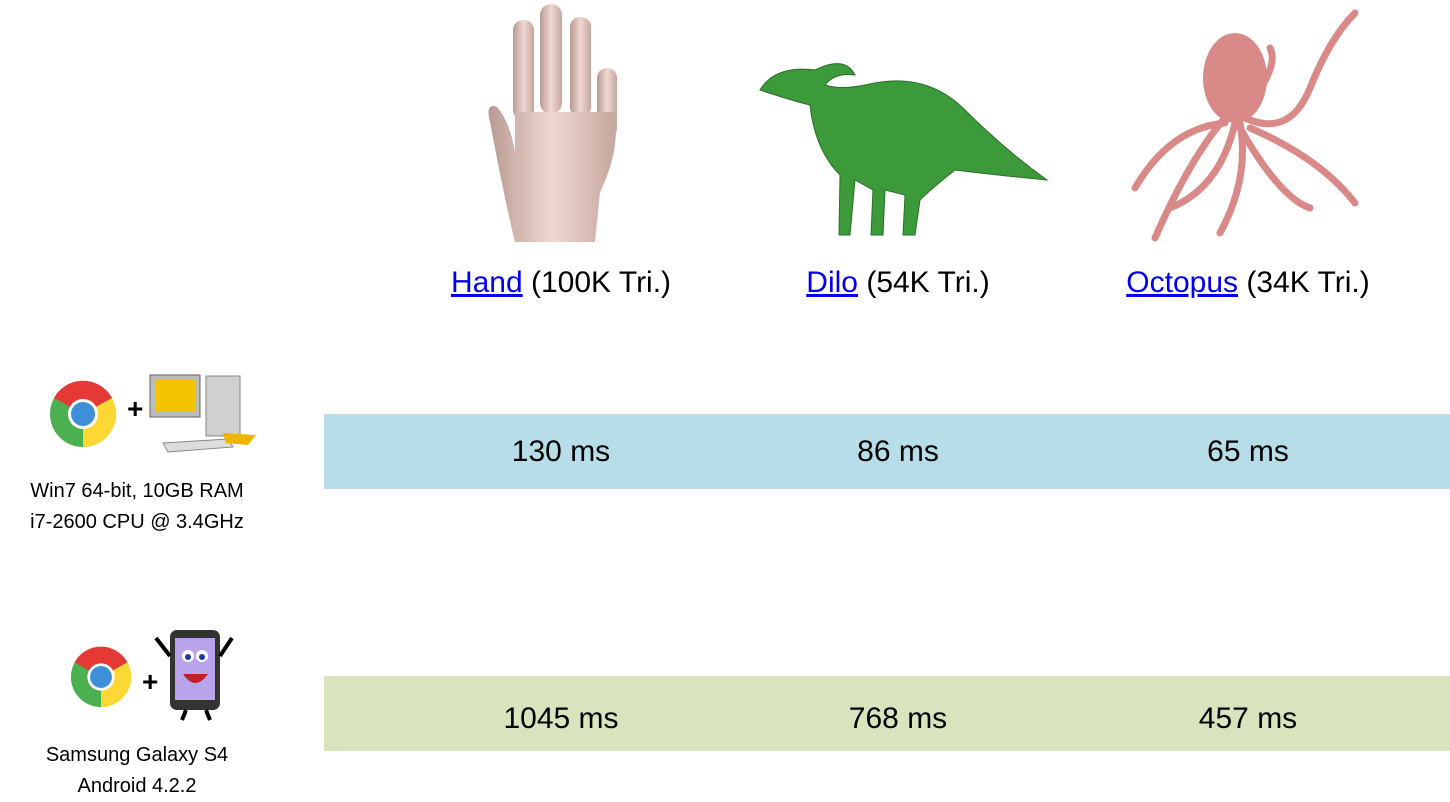 This screenshot has width=1450, height=802. I want to click on desktop-spec-line2: i7-2600 CPU @ 3.4GHz, so click(137, 522).